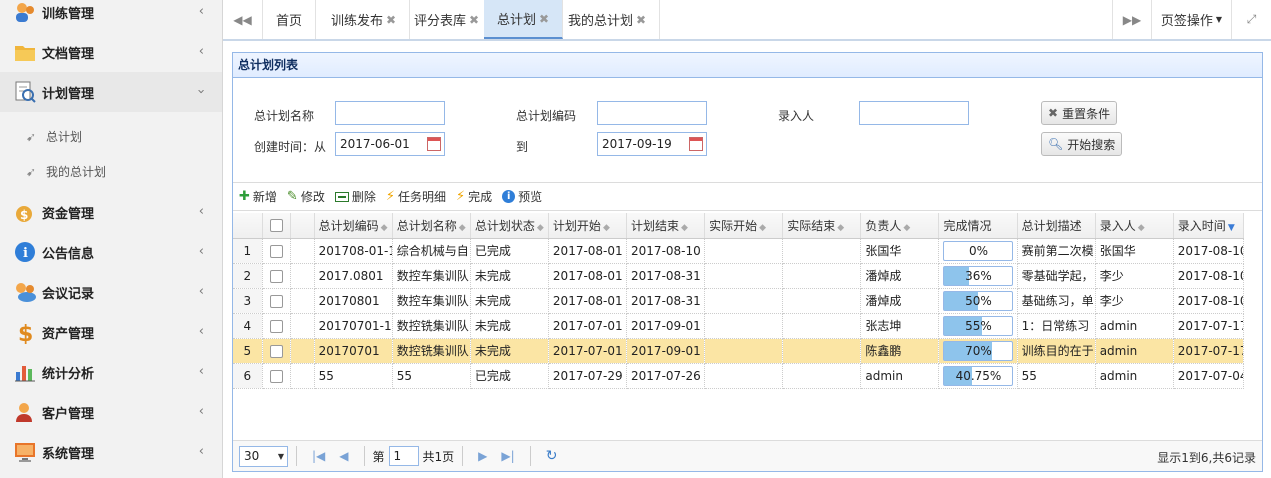 This screenshot has height=478, width=1271. Describe the element at coordinates (507, 456) in the screenshot. I see `last-page-button: ▶|` at that location.